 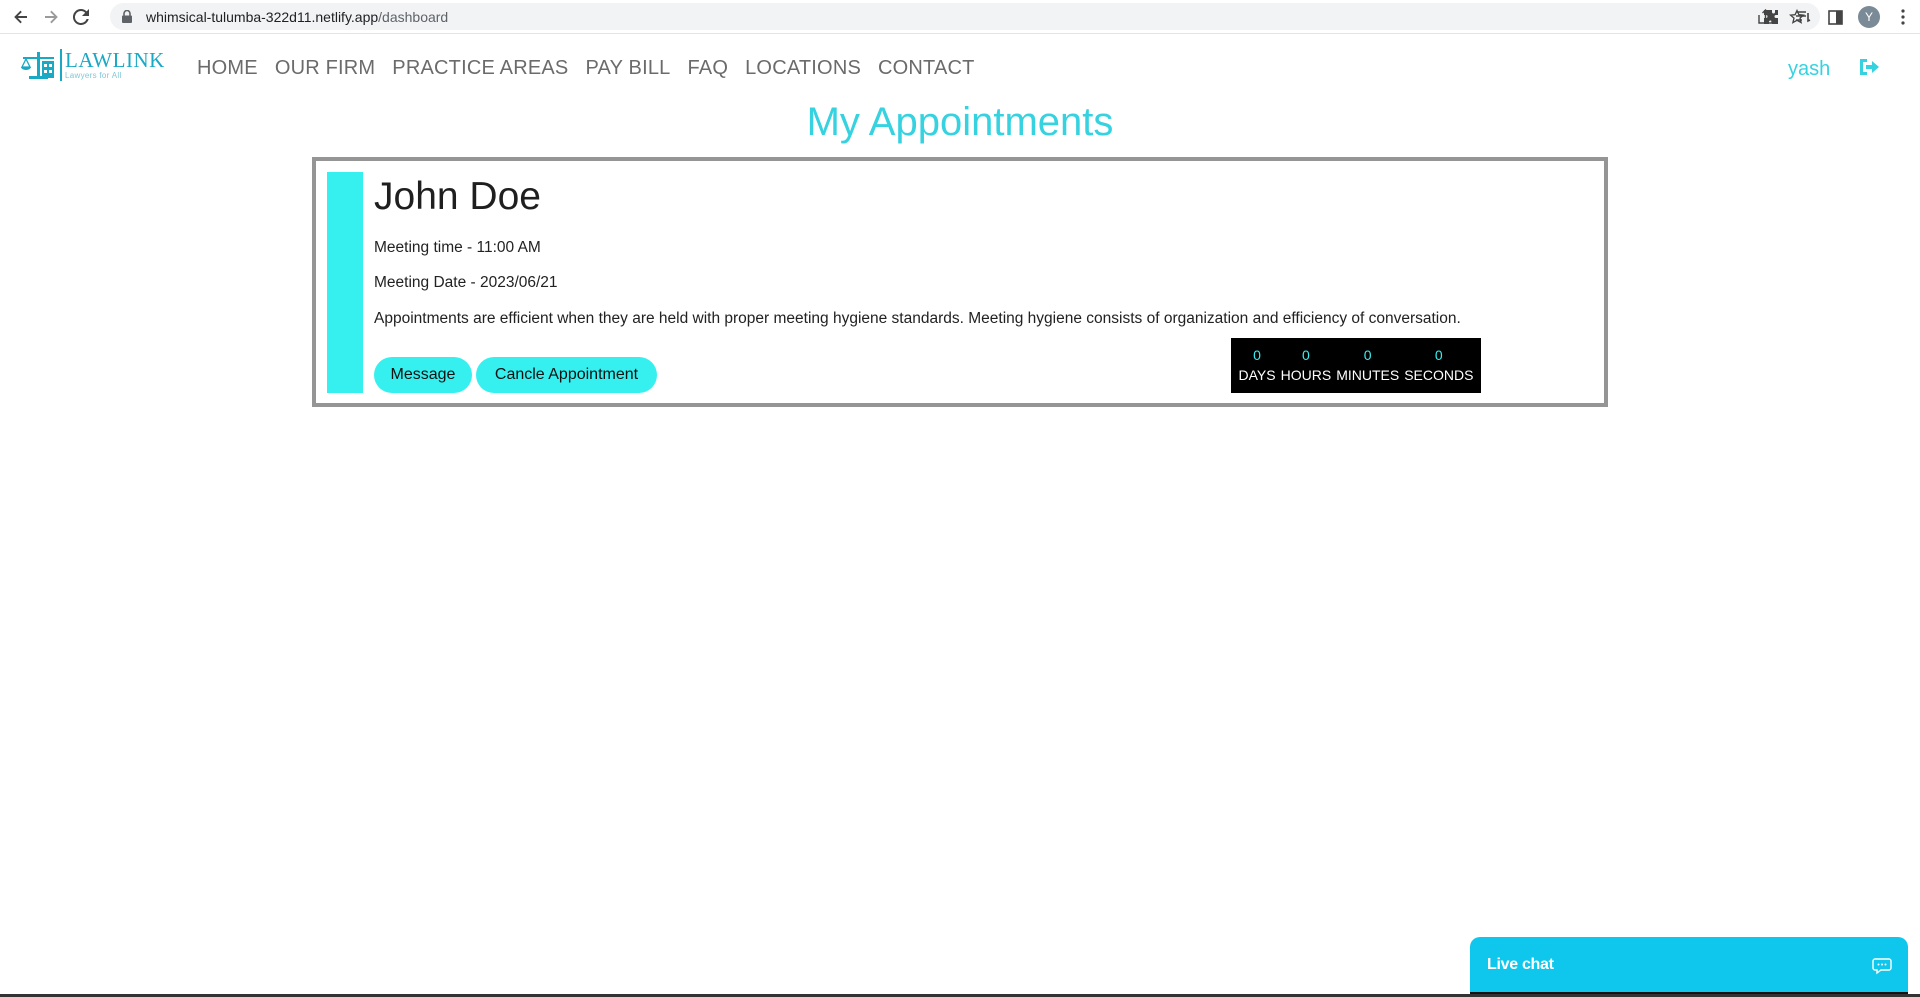 What do you see at coordinates (1903, 17) in the screenshot?
I see `kebab-menu-icon` at bounding box center [1903, 17].